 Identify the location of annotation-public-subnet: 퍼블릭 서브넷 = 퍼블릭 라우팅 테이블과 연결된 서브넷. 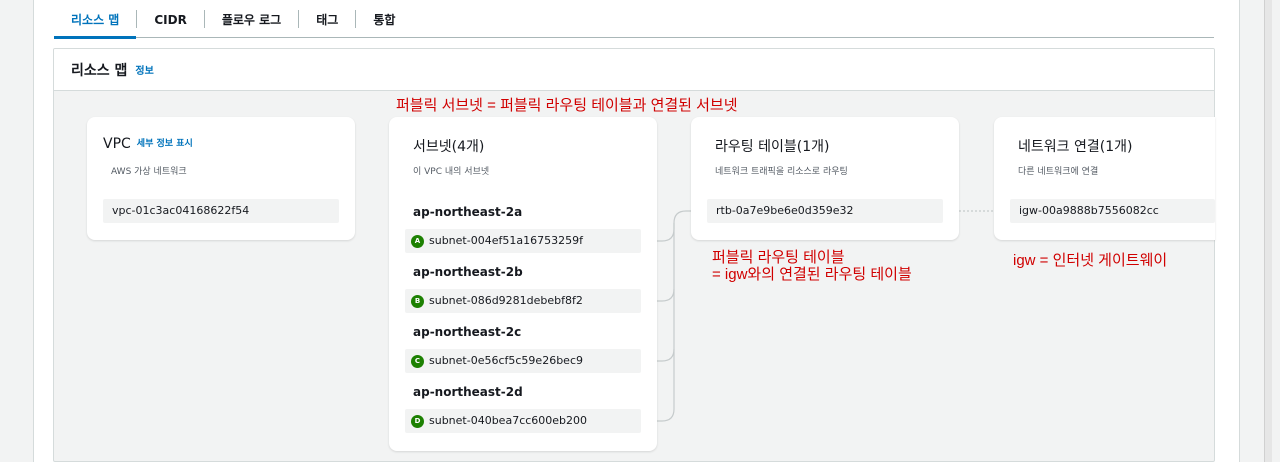
(567, 105).